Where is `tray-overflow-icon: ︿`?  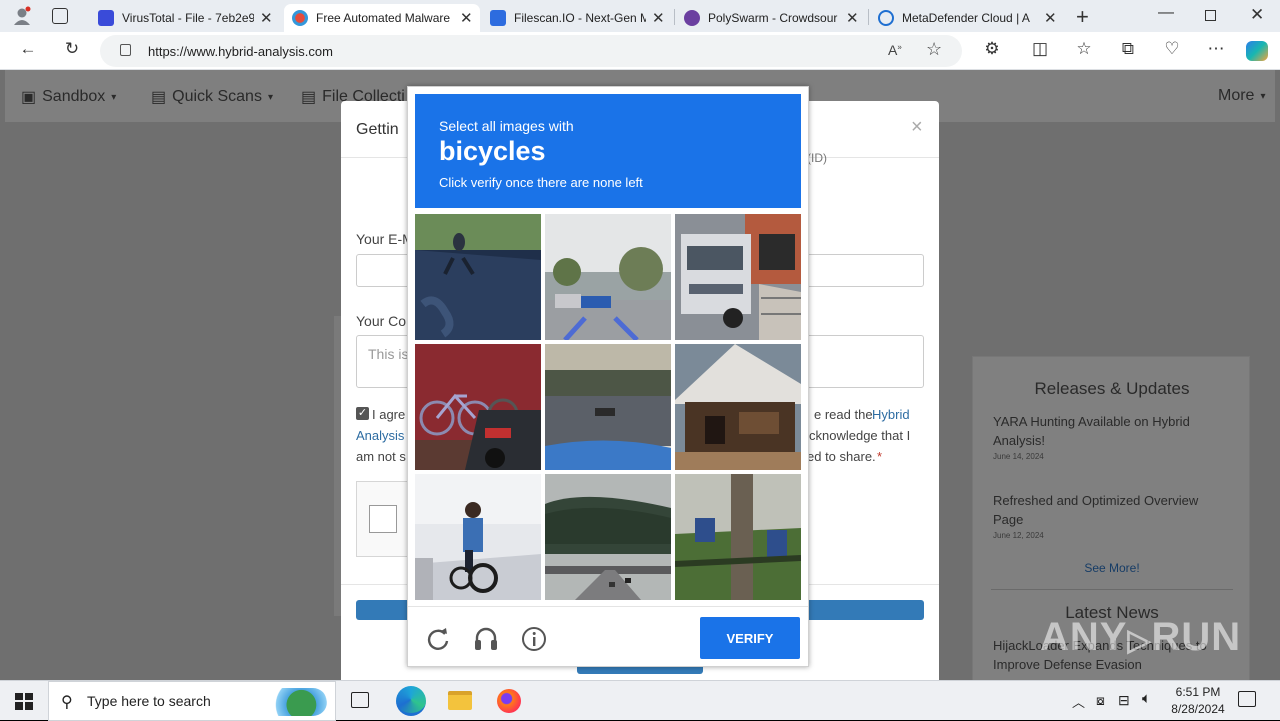 tray-overflow-icon: ︿ is located at coordinates (1078, 701).